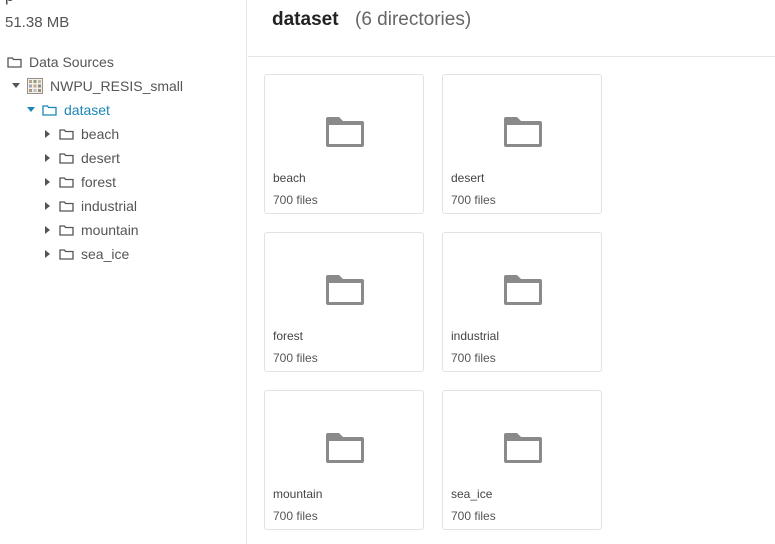  I want to click on folder-name: beach, so click(289, 178).